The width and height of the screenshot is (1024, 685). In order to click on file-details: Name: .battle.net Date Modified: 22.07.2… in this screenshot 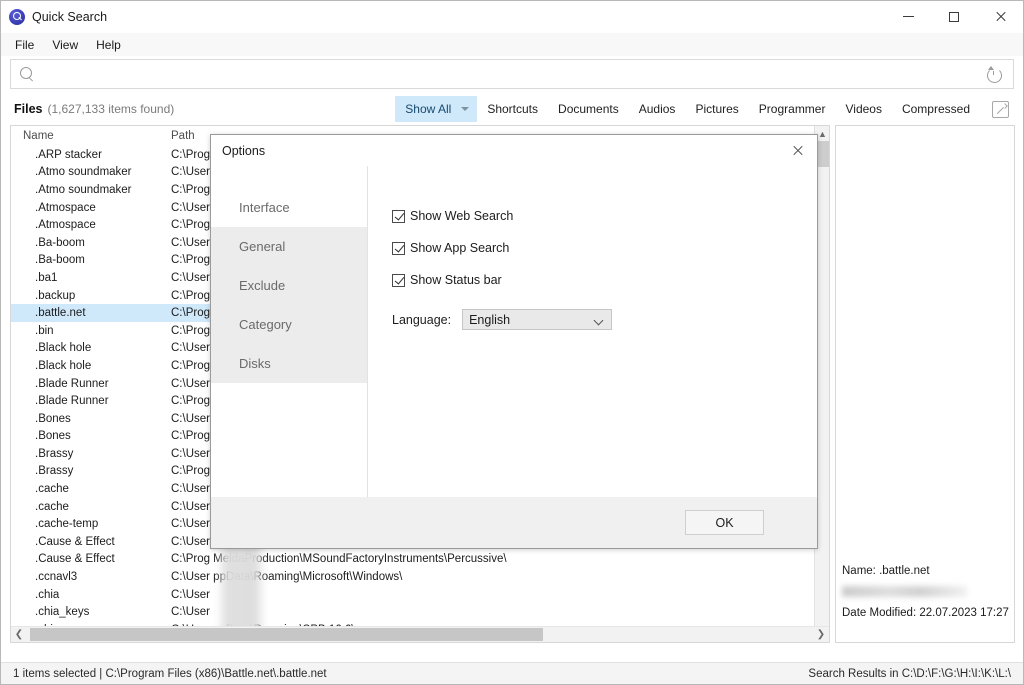, I will do `click(925, 603)`.